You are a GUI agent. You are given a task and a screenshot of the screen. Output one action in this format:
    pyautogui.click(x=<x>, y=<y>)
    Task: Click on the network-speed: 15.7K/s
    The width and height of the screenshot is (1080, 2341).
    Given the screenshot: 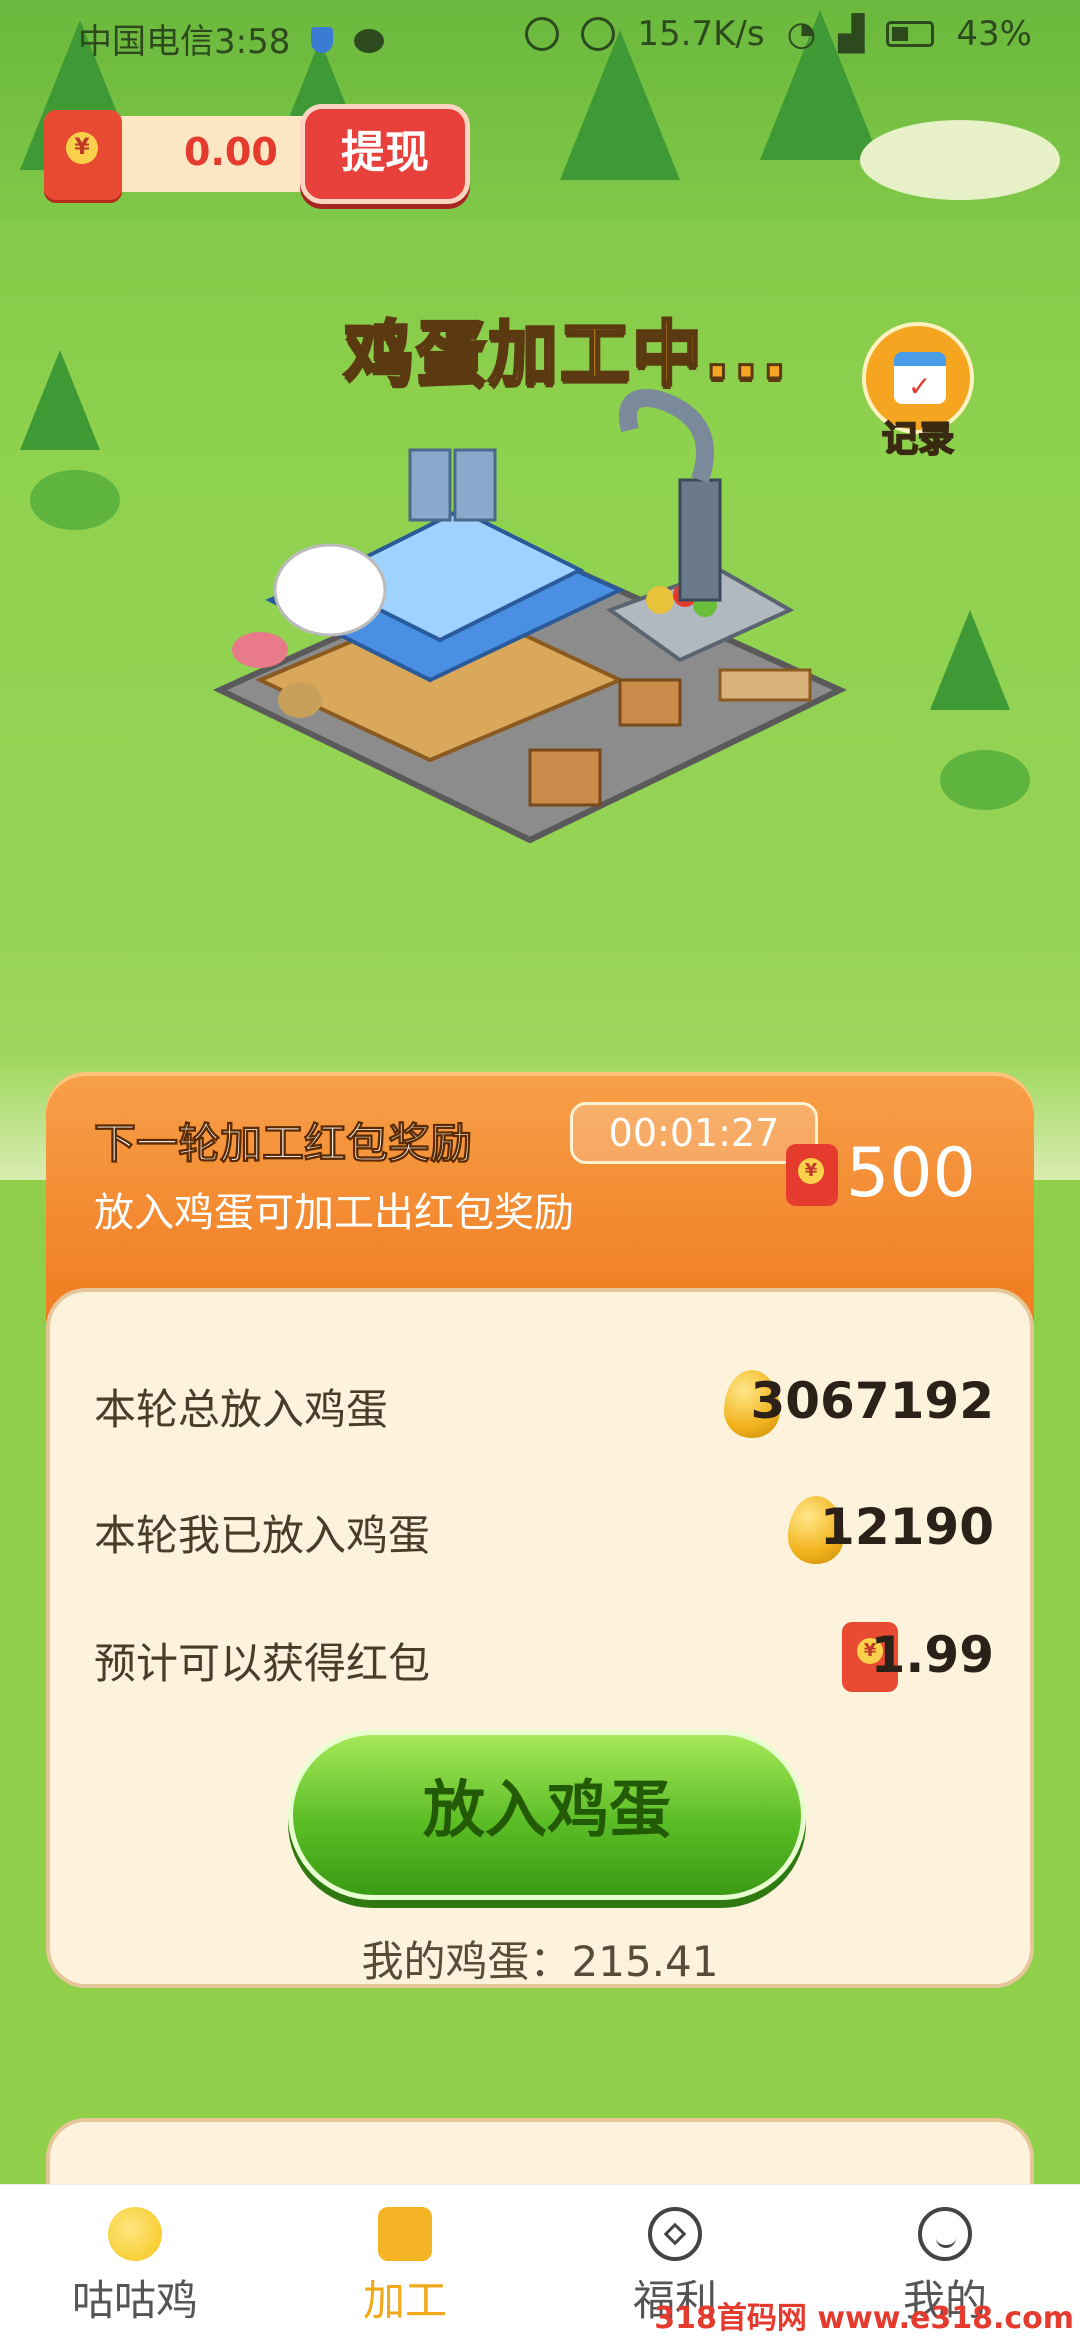 What is the action you would take?
    pyautogui.click(x=701, y=34)
    